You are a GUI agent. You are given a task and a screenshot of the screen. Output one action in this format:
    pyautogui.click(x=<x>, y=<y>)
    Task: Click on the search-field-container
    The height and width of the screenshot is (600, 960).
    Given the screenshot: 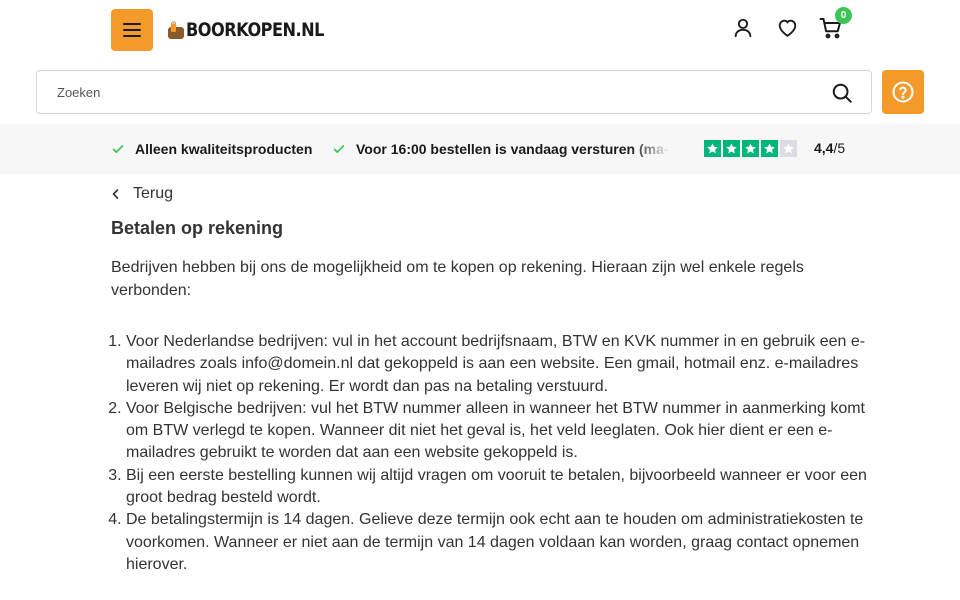 What is the action you would take?
    pyautogui.click(x=454, y=92)
    